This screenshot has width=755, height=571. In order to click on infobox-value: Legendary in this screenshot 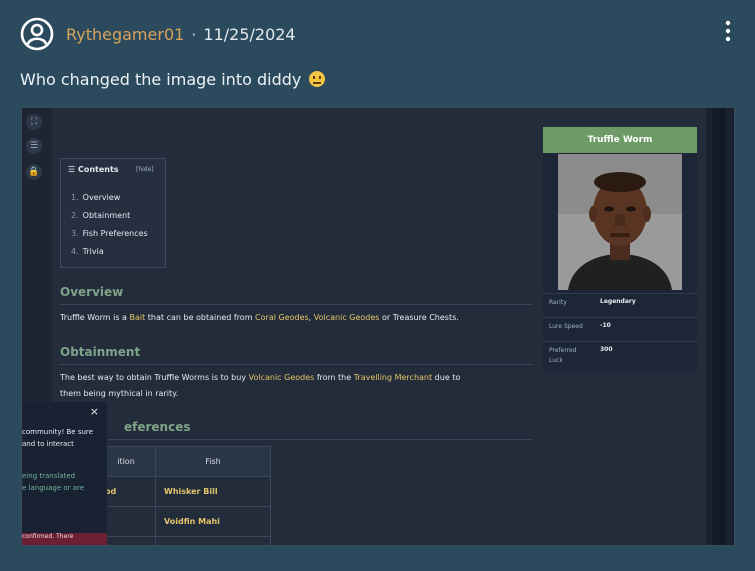, I will do `click(618, 301)`.